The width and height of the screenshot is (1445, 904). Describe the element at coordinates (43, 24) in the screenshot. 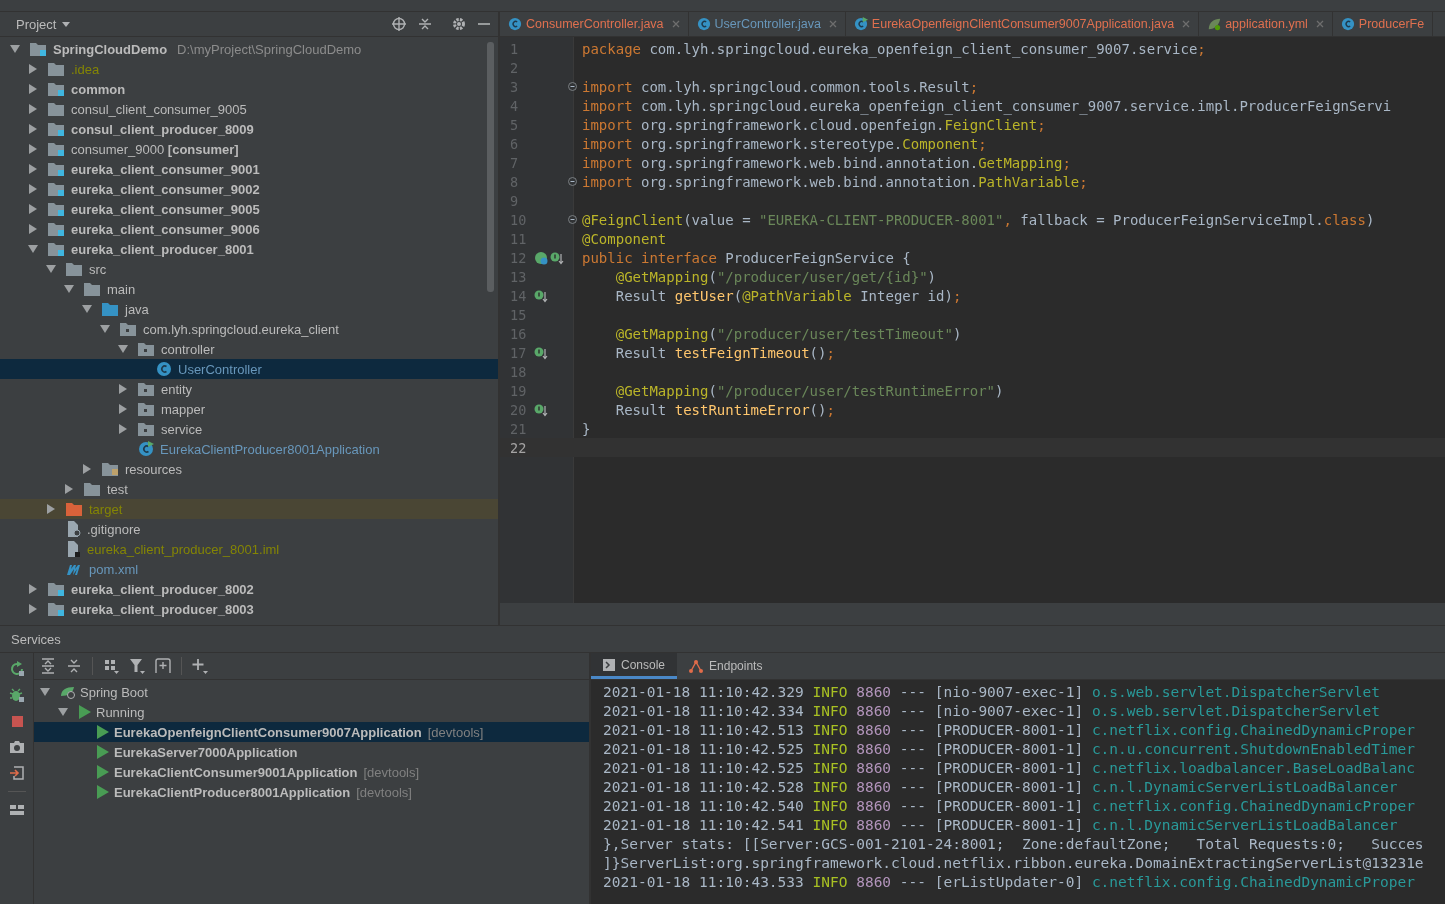

I see `project-view-selector: Project` at that location.